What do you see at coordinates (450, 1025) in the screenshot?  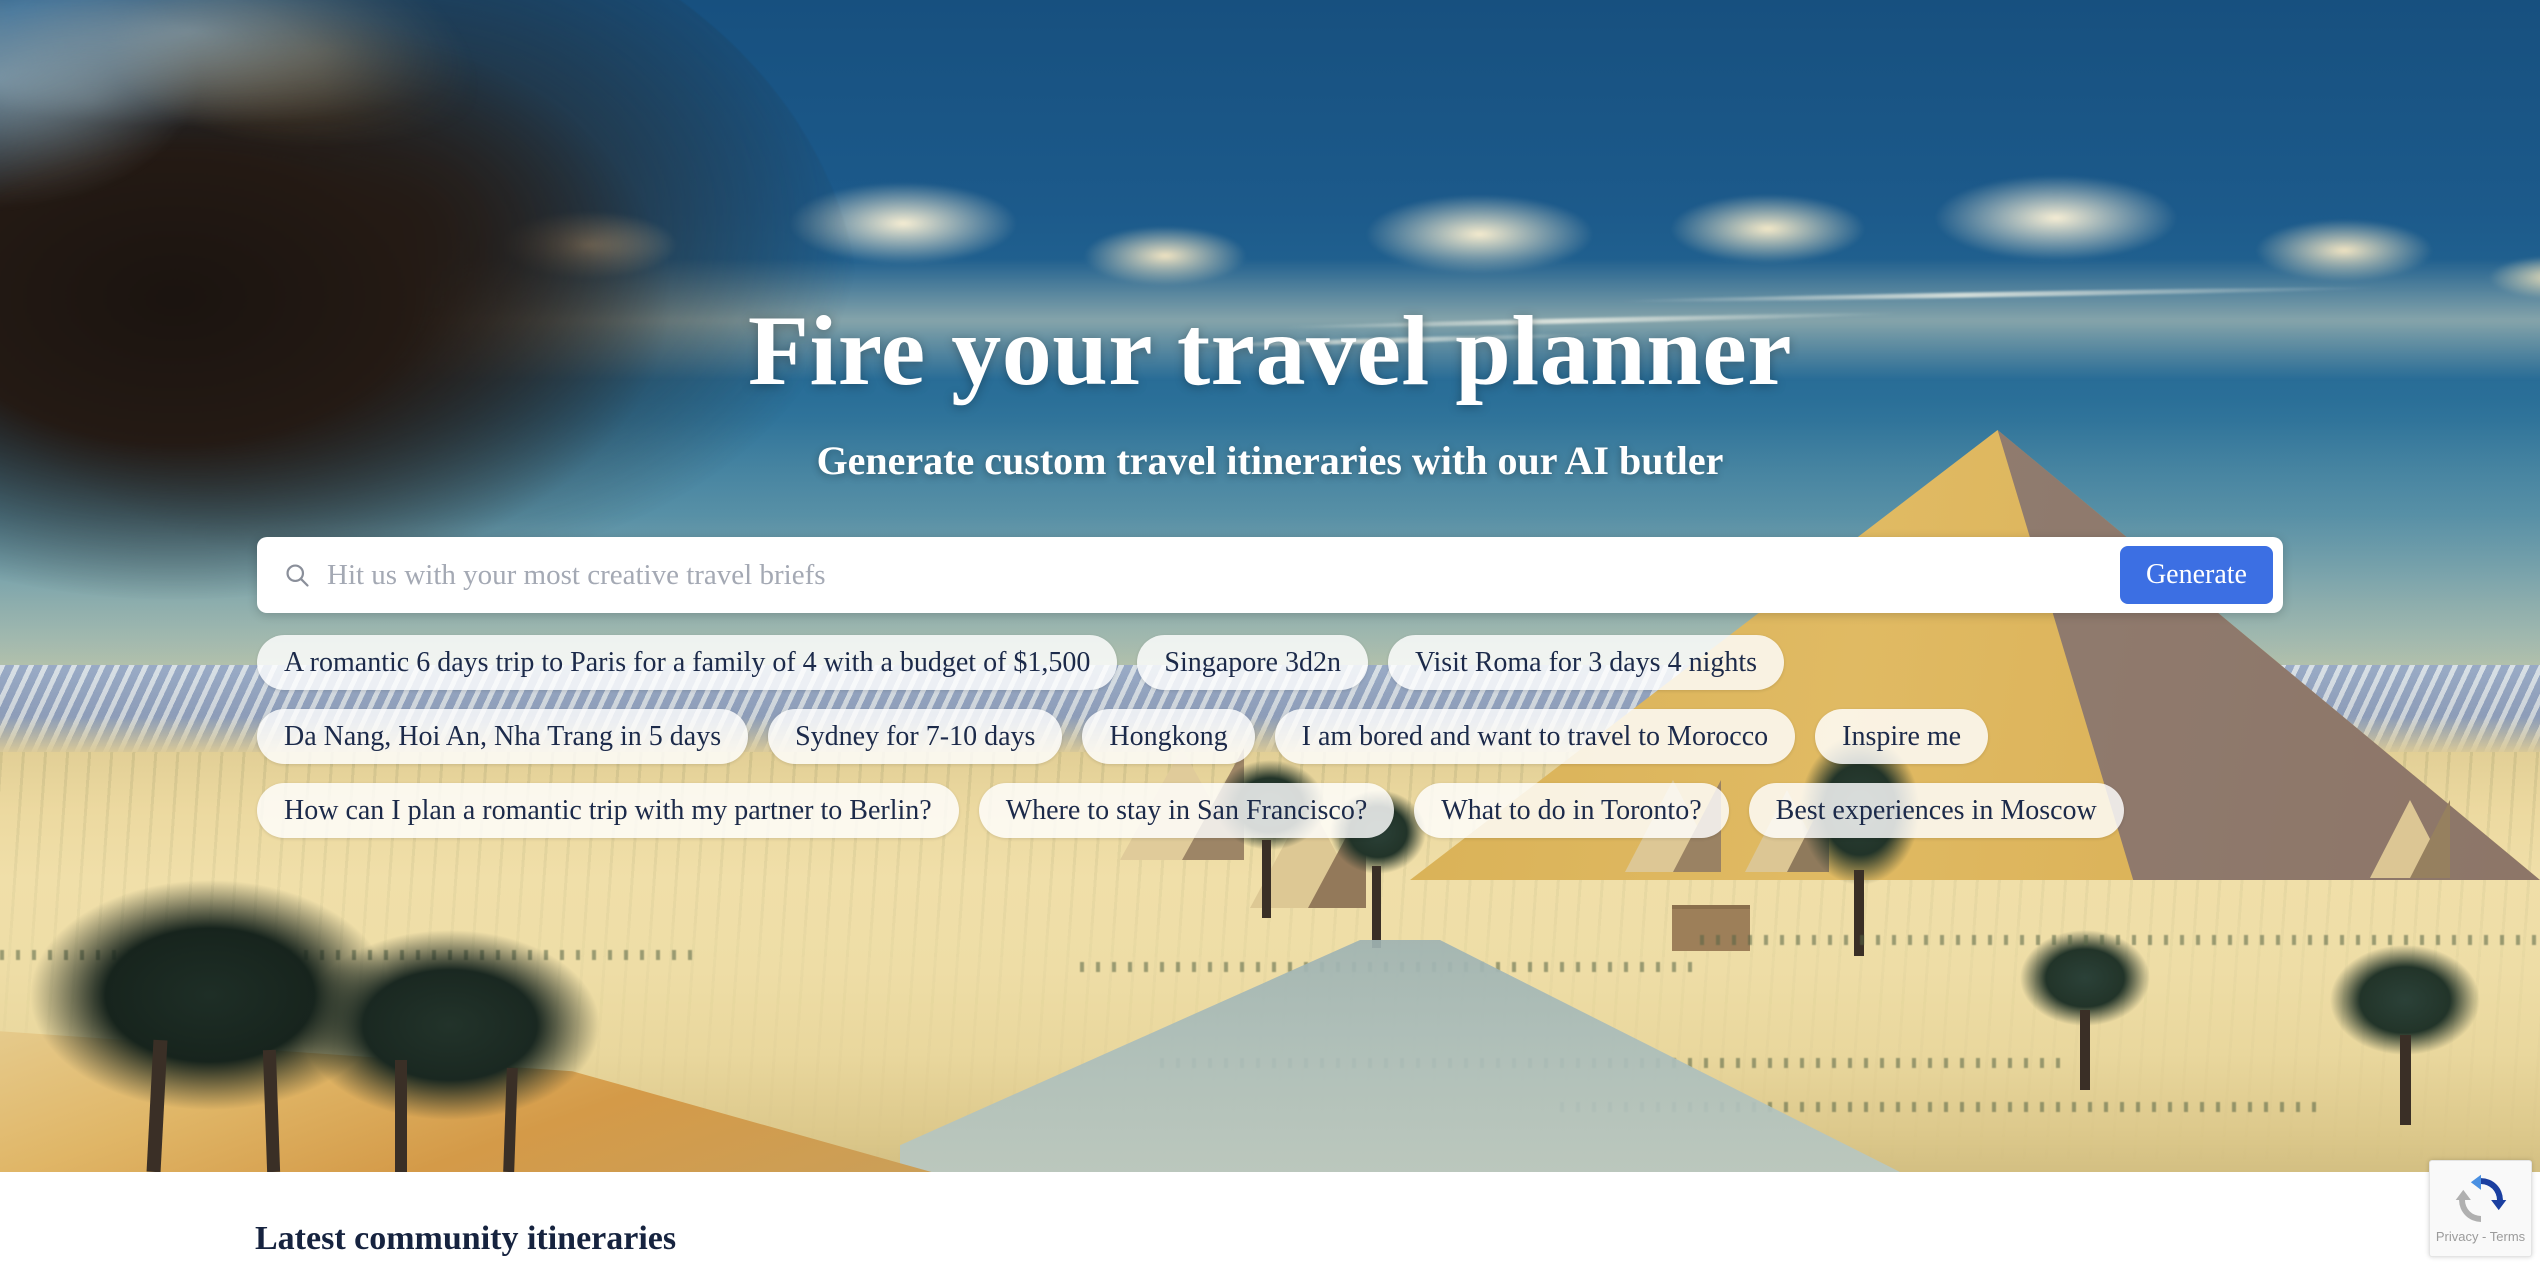 I see `tree-canopy` at bounding box center [450, 1025].